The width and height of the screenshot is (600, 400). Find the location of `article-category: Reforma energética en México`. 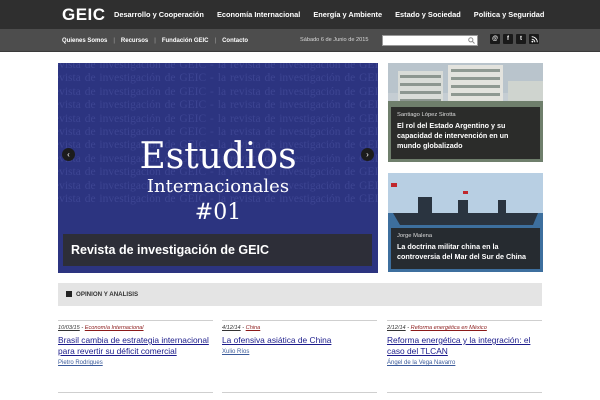

article-category: Reforma energética en México is located at coordinates (449, 328).